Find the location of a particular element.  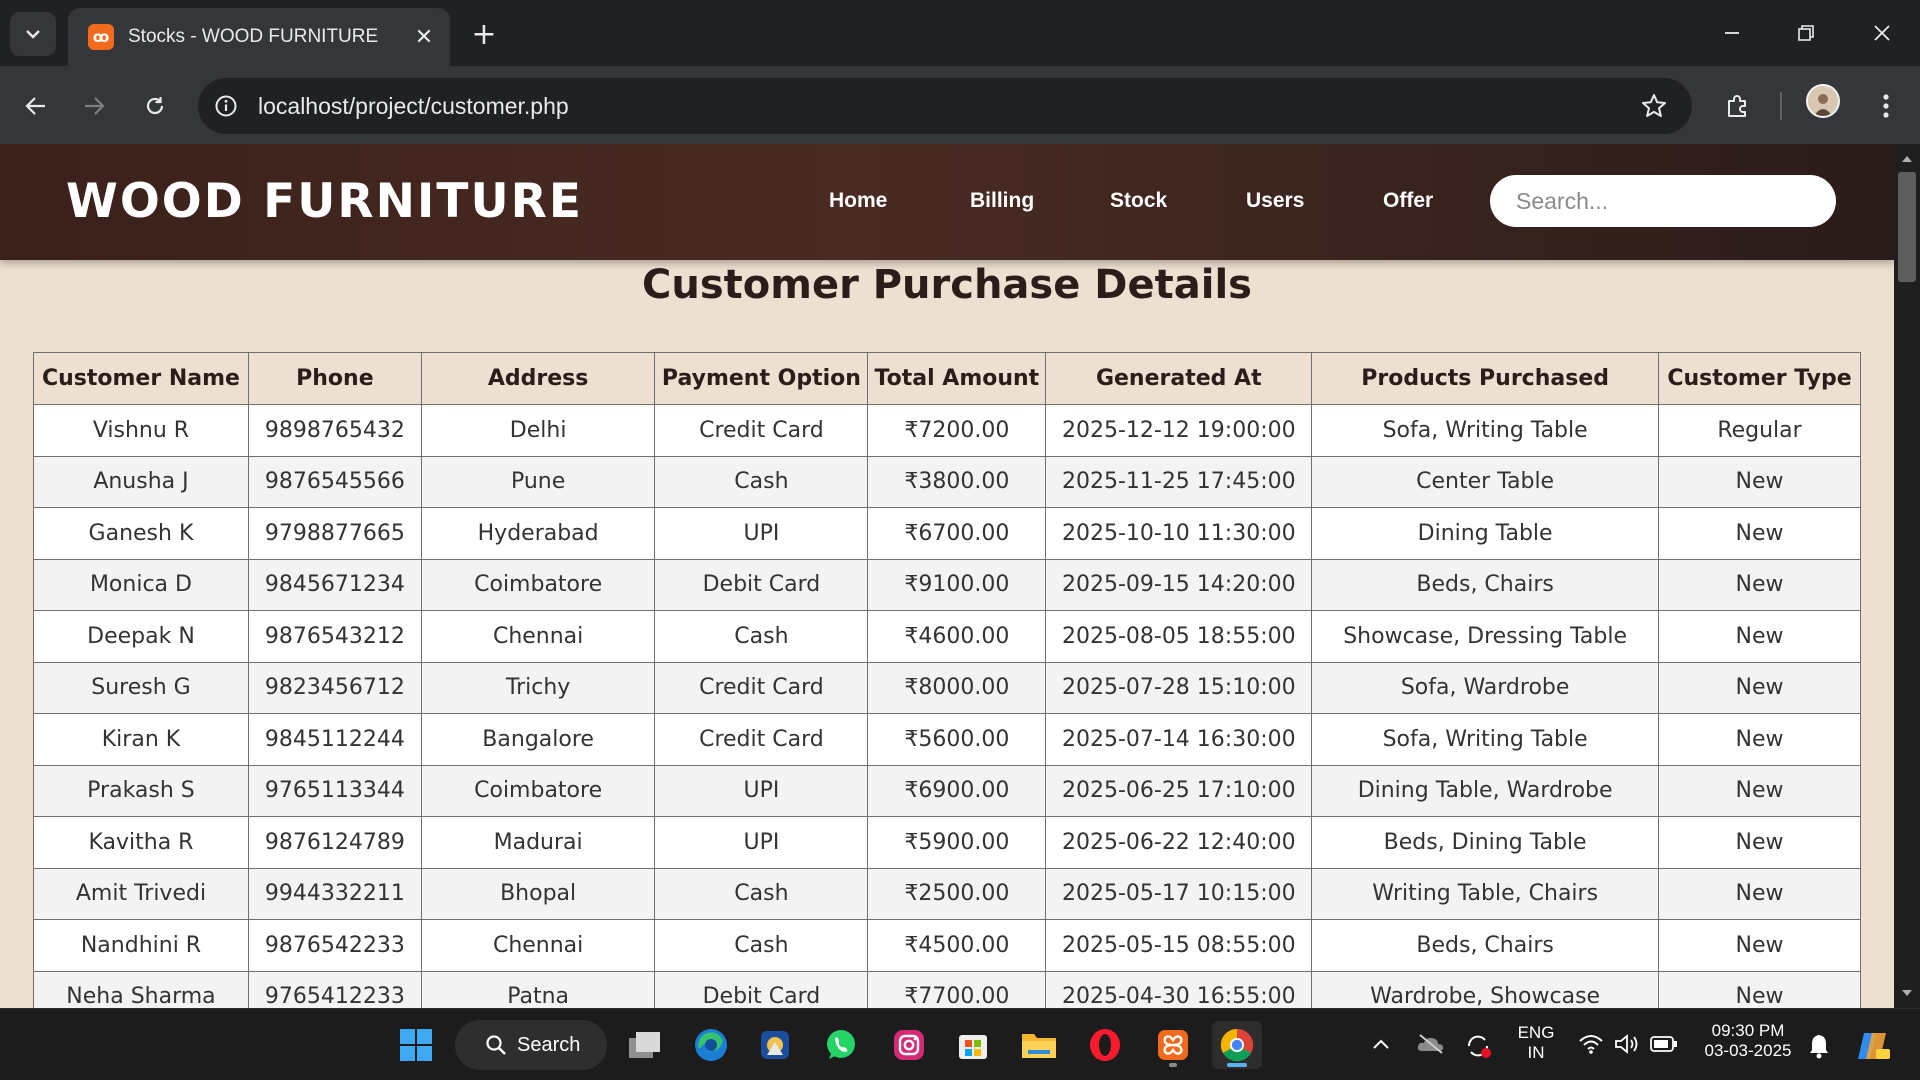

whatsapp-icon is located at coordinates (841, 1044).